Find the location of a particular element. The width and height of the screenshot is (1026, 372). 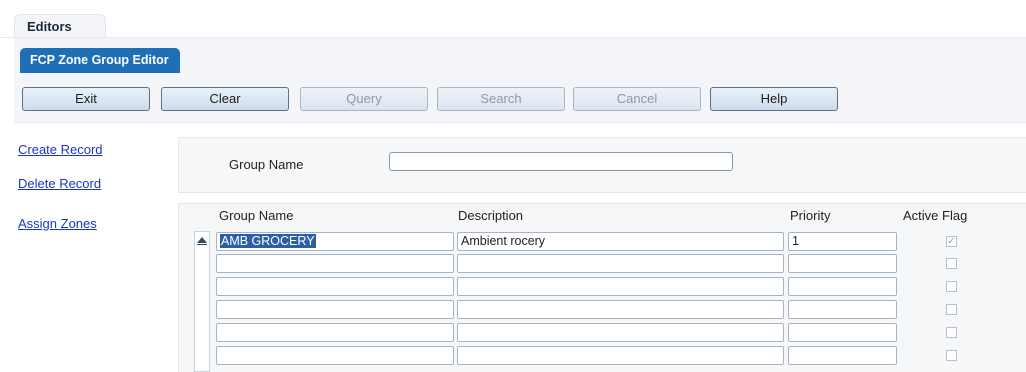

group-name-cell: AMB GROCERY is located at coordinates (335, 241).